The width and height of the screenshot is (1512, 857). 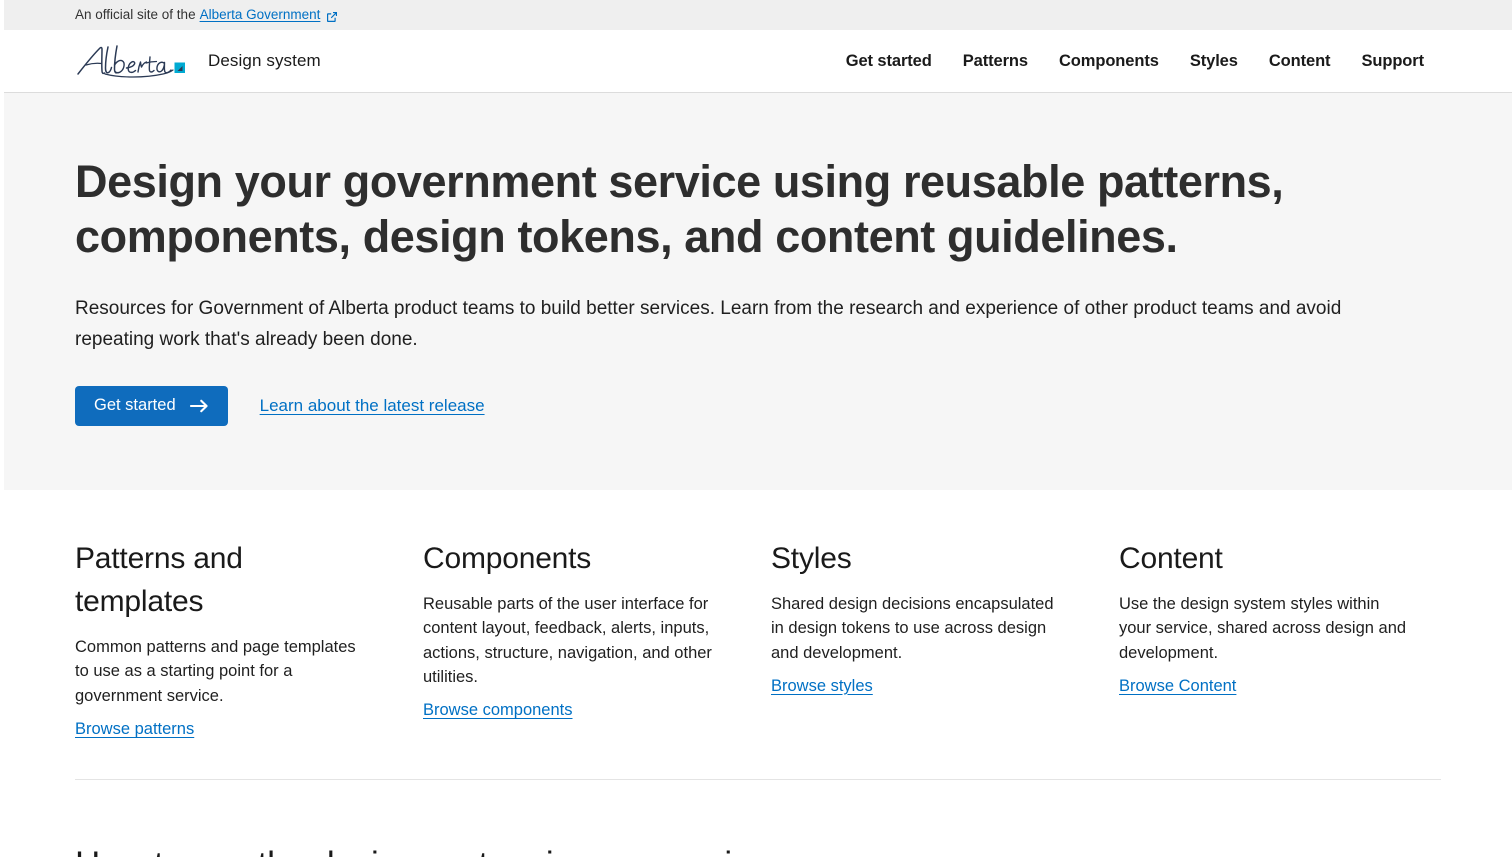 What do you see at coordinates (1214, 61) in the screenshot?
I see `nav-item-styles: Styles` at bounding box center [1214, 61].